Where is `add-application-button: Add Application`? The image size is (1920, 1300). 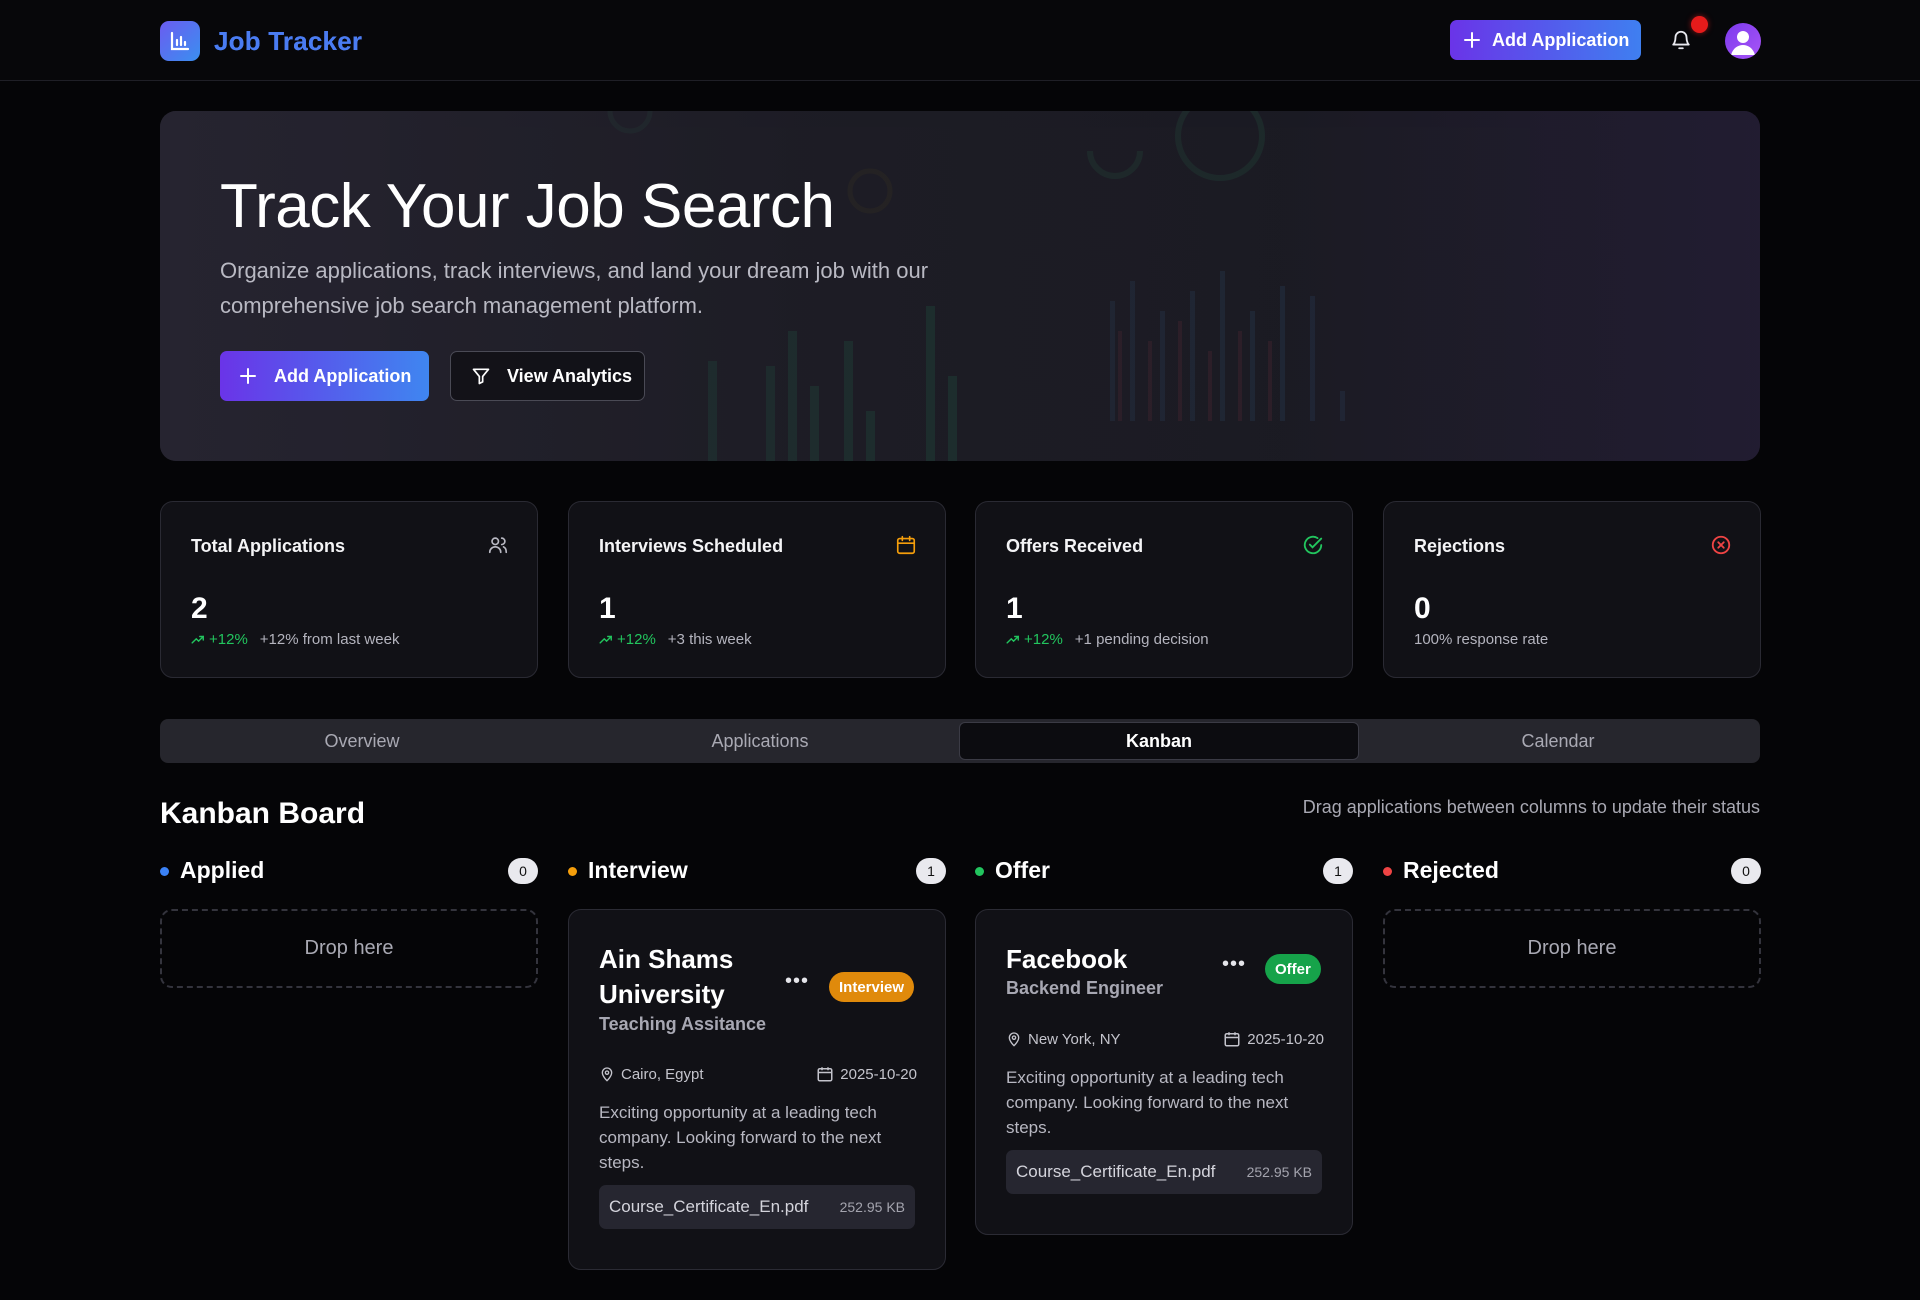
add-application-button: Add Application is located at coordinates (1545, 40).